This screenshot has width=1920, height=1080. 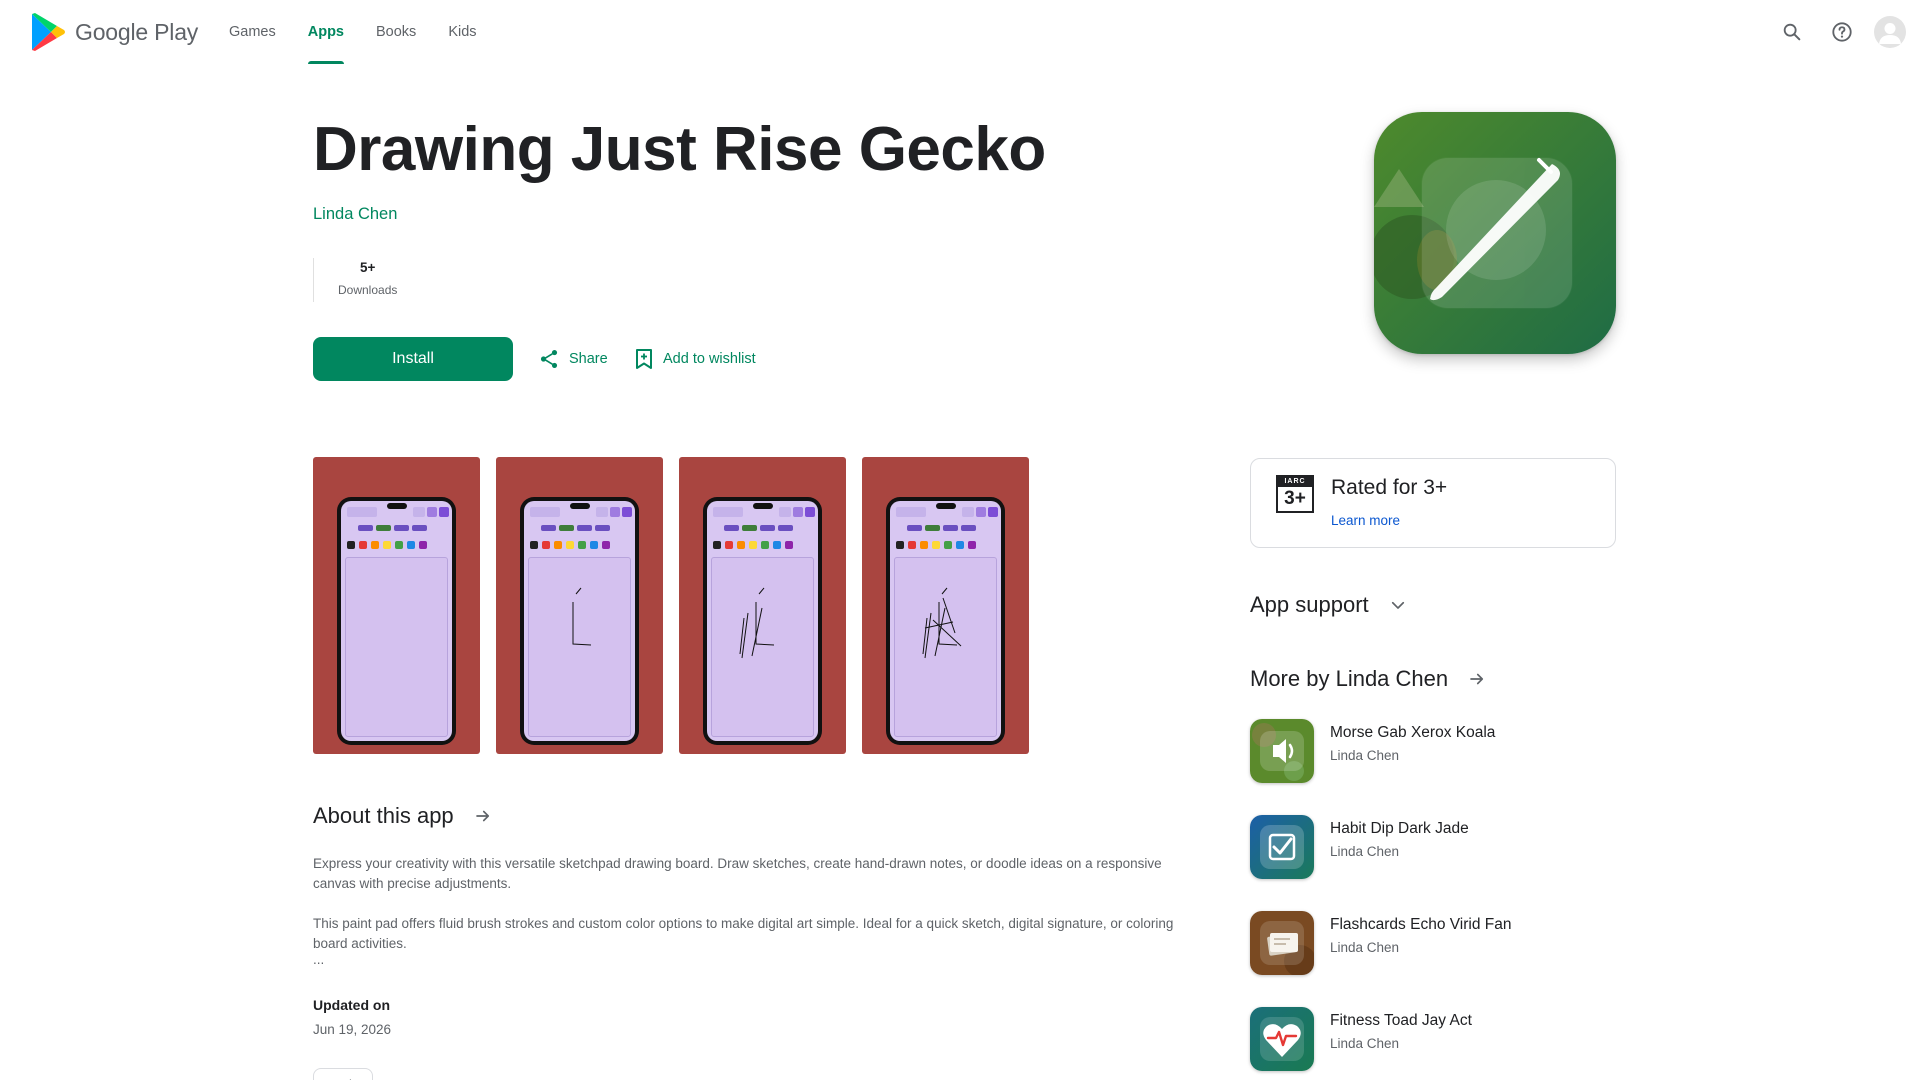 What do you see at coordinates (1381, 863) in the screenshot?
I see `more-app-item: Habit Dip Dark Jade Linda Chen` at bounding box center [1381, 863].